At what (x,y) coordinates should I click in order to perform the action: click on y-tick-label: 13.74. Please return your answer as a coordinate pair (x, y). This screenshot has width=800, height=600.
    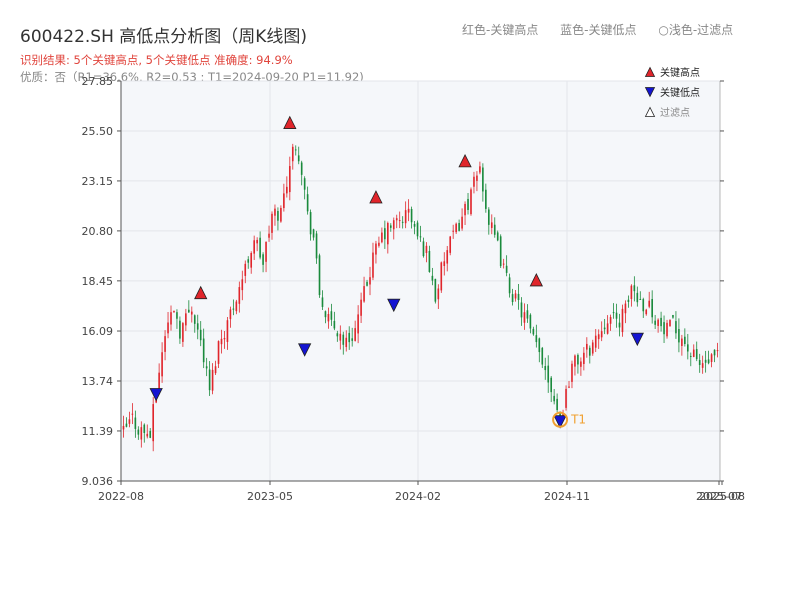
    Looking at the image, I should click on (98, 381).